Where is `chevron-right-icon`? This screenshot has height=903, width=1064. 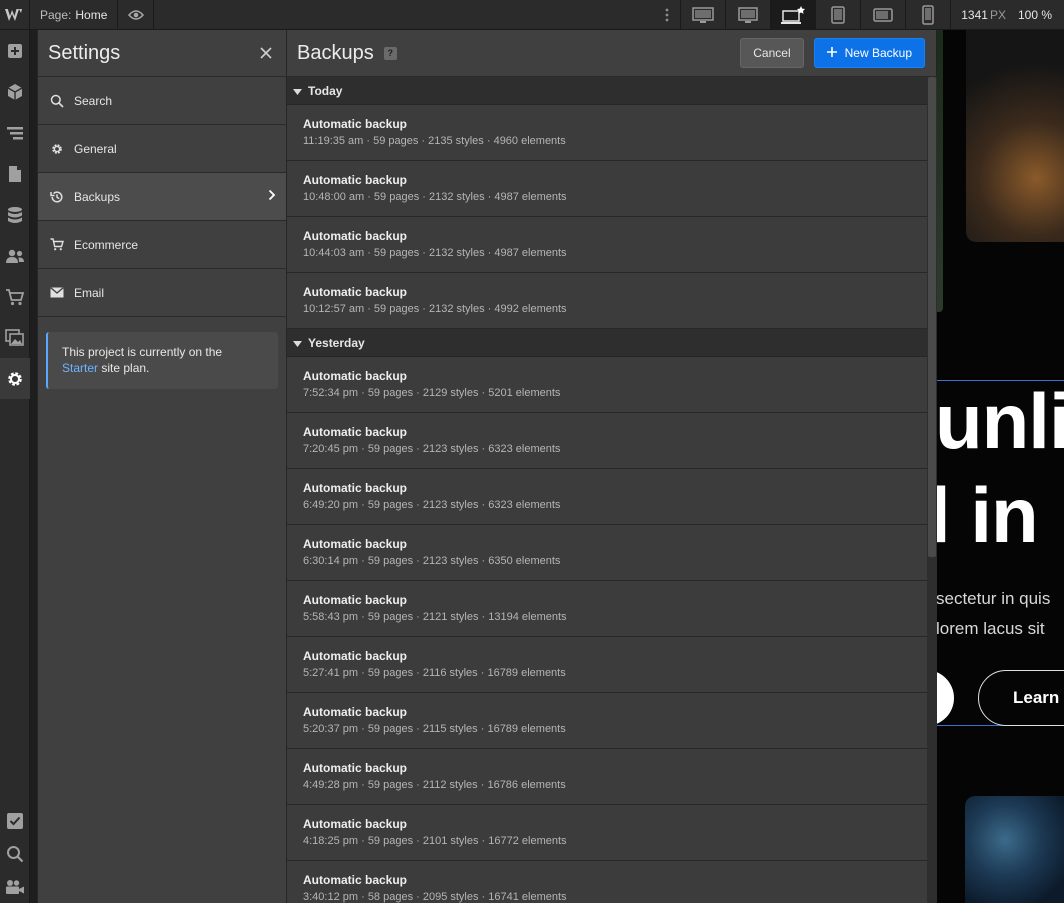 chevron-right-icon is located at coordinates (272, 196).